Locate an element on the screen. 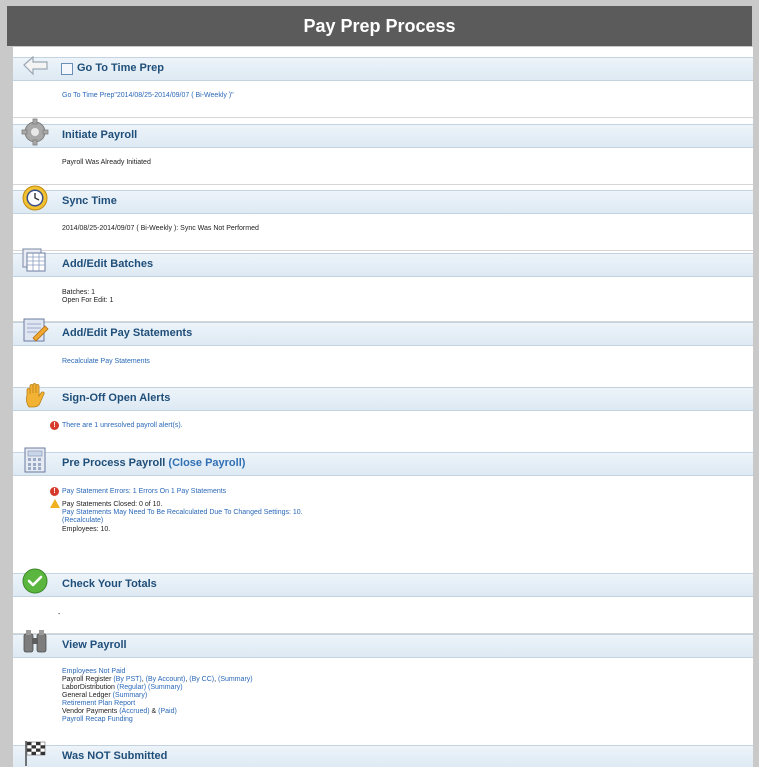 This screenshot has height=767, width=759. hand-icon is located at coordinates (35, 395).